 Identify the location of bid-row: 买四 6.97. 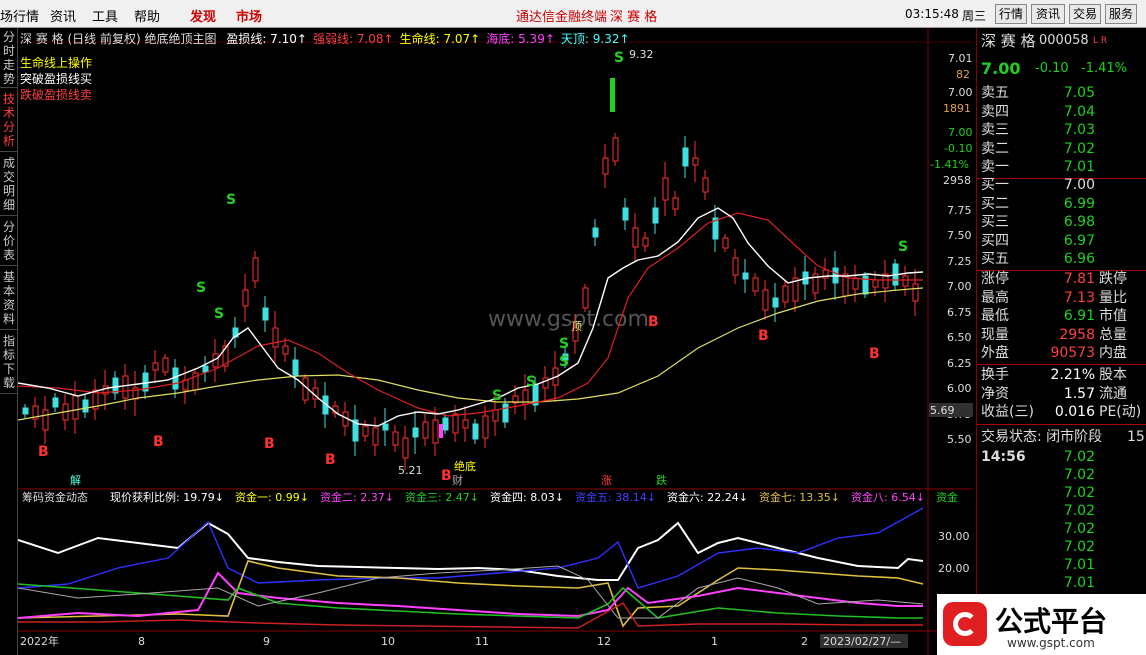
(1061, 241).